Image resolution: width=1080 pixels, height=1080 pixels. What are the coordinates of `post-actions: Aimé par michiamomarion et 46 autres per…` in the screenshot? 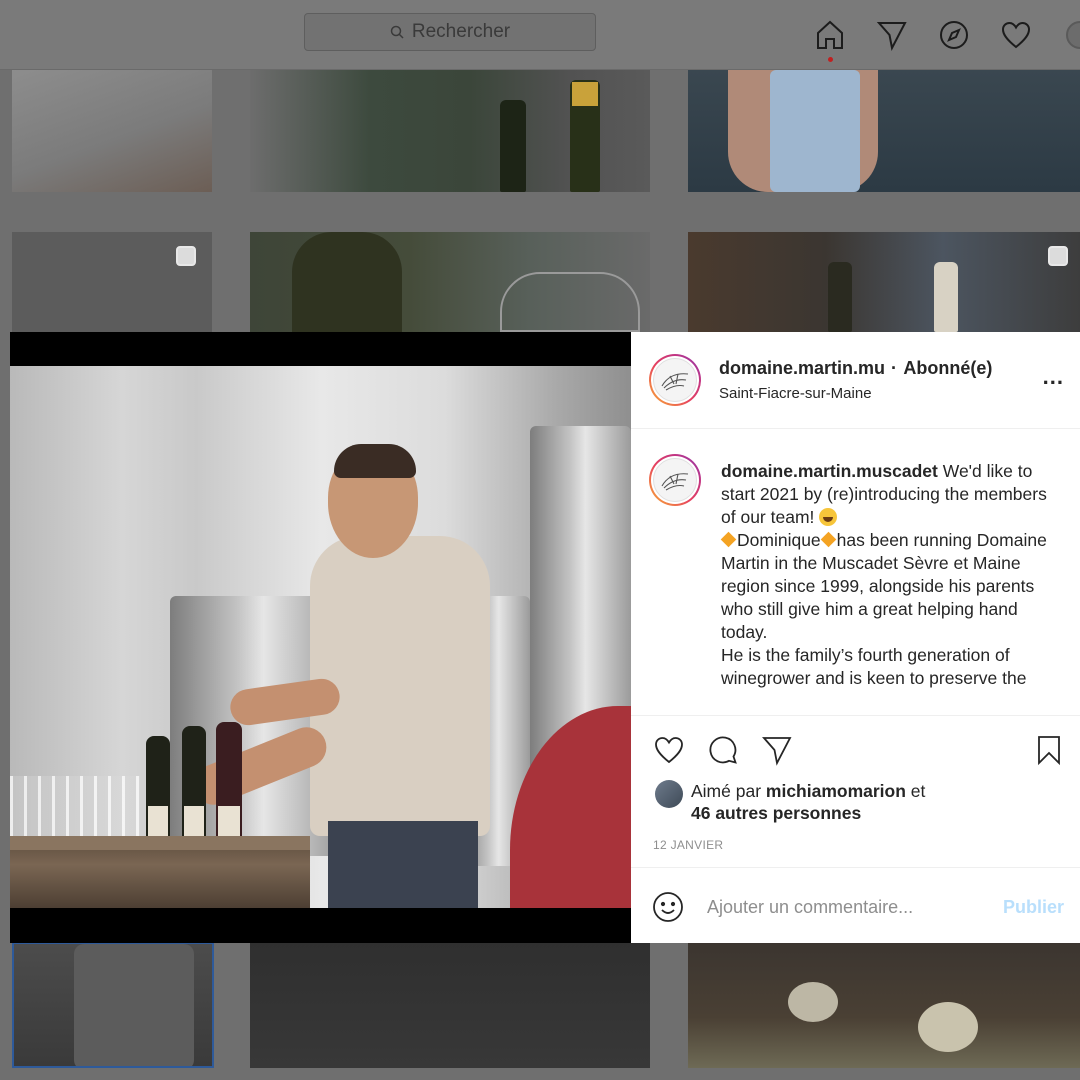 It's located at (855, 790).